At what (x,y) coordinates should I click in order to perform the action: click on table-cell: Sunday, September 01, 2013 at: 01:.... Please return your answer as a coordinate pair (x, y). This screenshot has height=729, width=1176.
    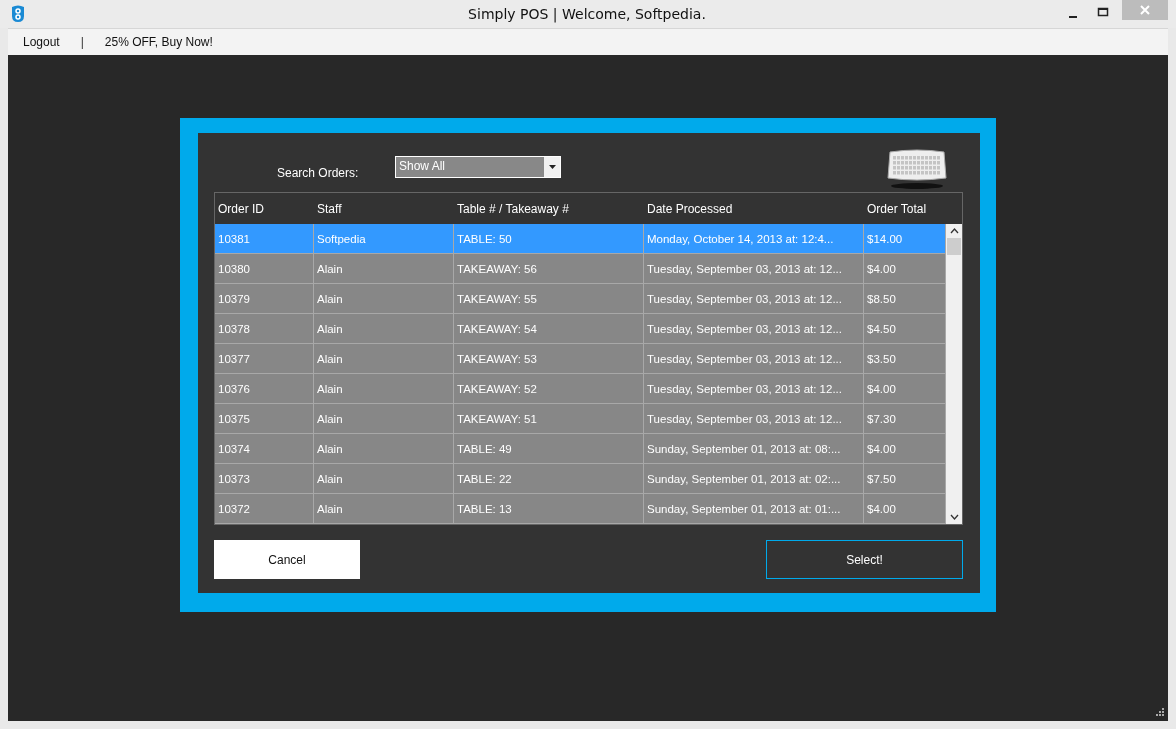
    Looking at the image, I should click on (754, 509).